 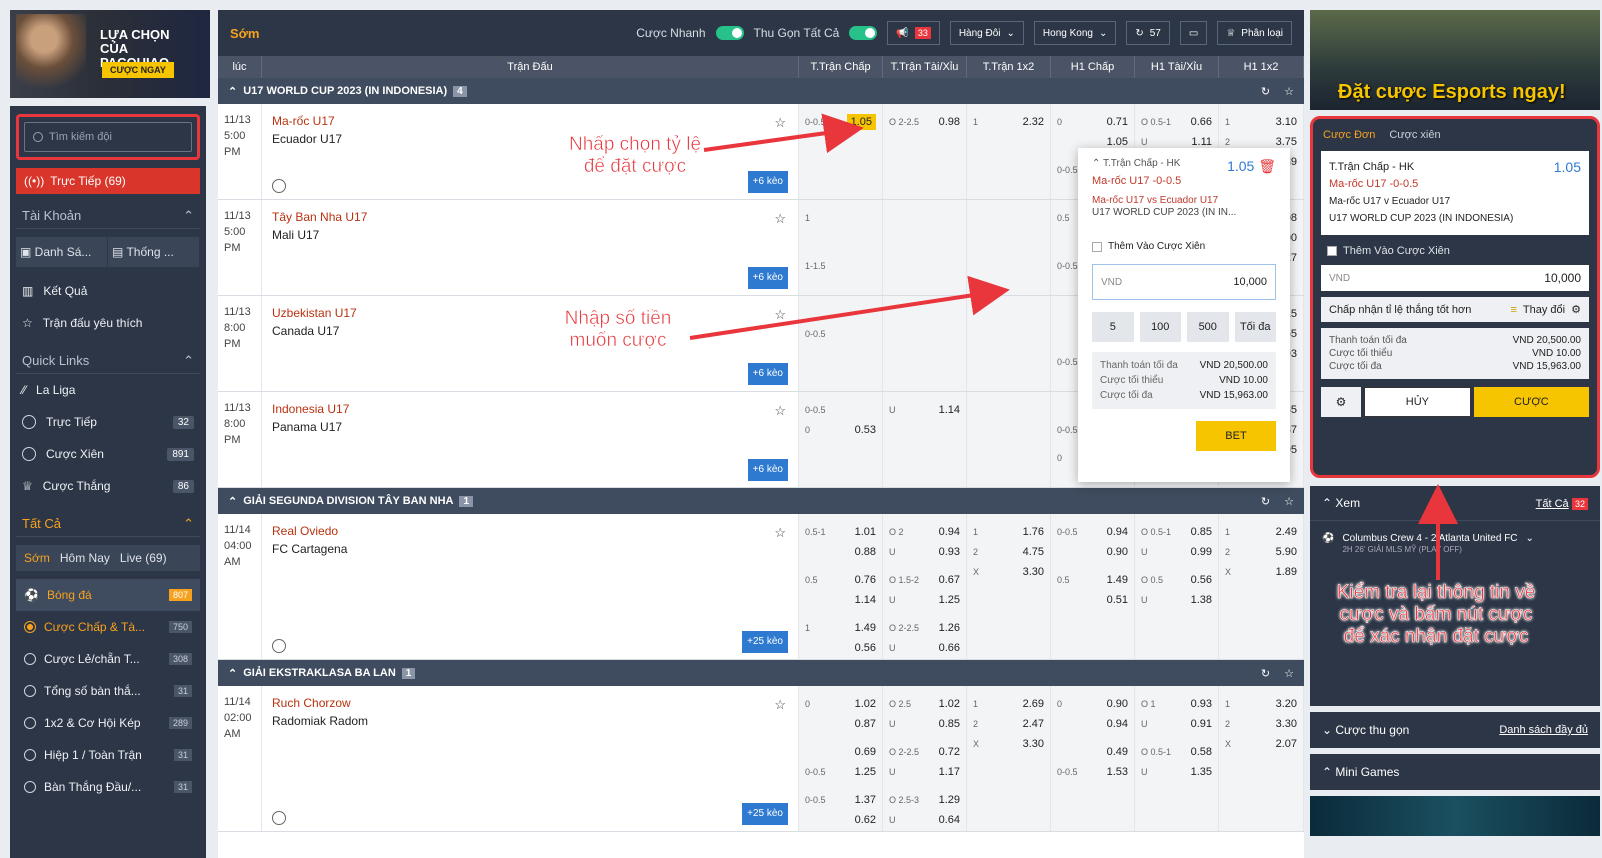 What do you see at coordinates (865, 724) in the screenshot?
I see `odds-value: 0.87` at bounding box center [865, 724].